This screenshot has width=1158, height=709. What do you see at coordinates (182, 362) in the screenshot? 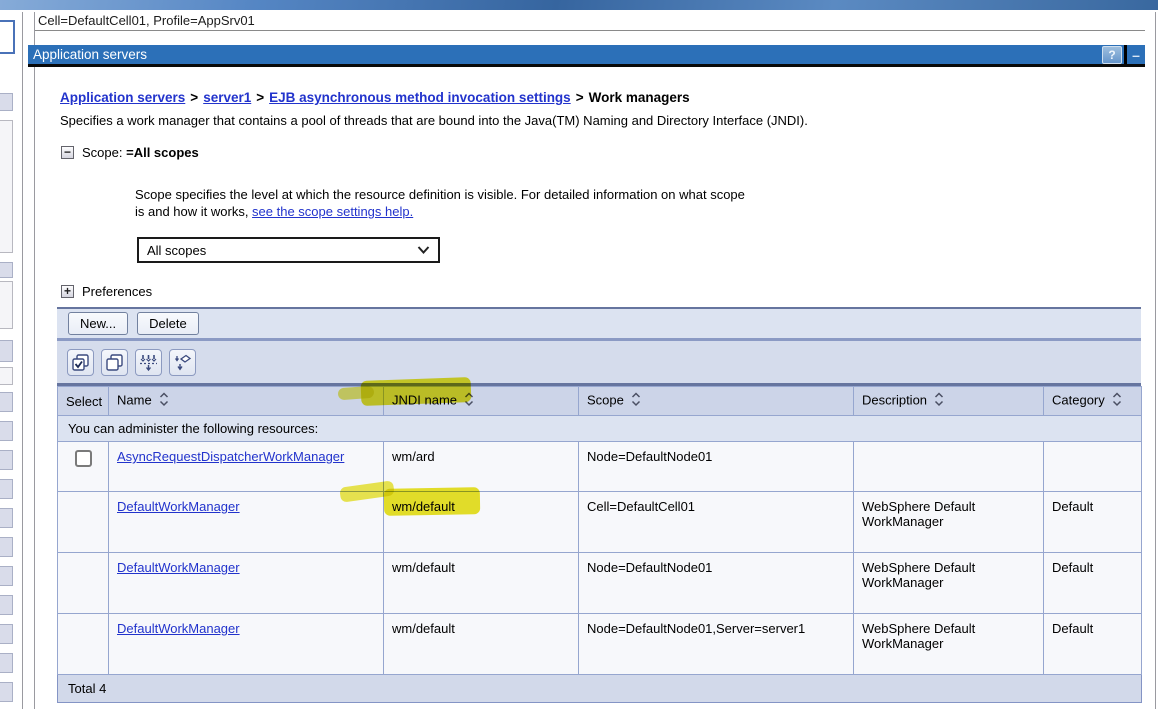
I see `clear-filter-icon` at bounding box center [182, 362].